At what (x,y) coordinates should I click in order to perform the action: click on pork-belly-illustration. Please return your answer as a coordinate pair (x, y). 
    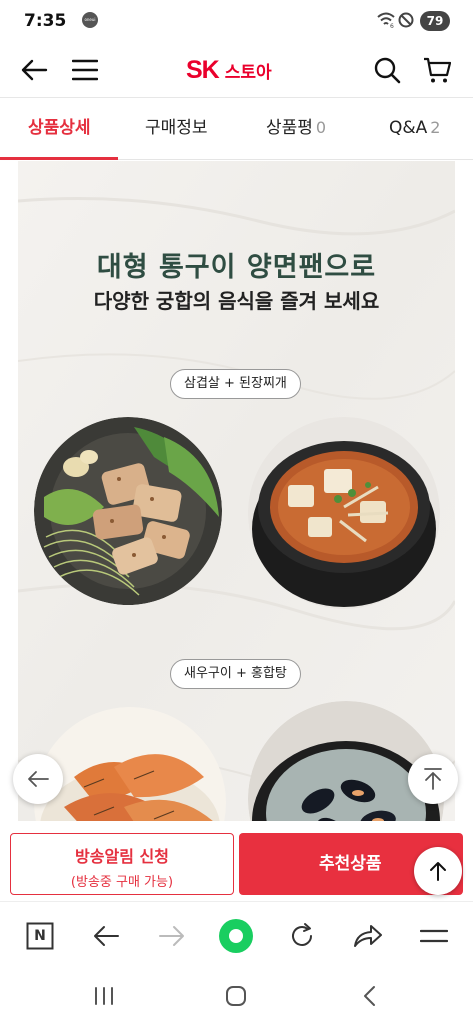
    Looking at the image, I should click on (128, 511).